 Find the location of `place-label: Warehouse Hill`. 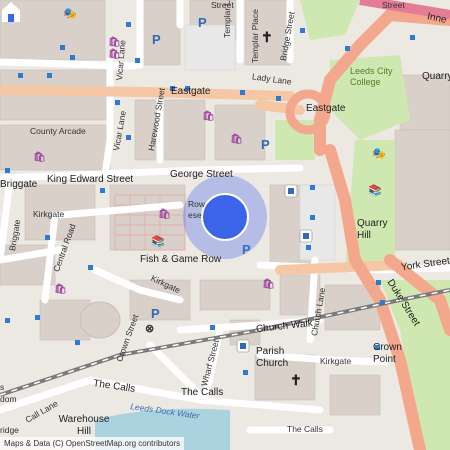

place-label: Warehouse Hill is located at coordinates (84, 425).